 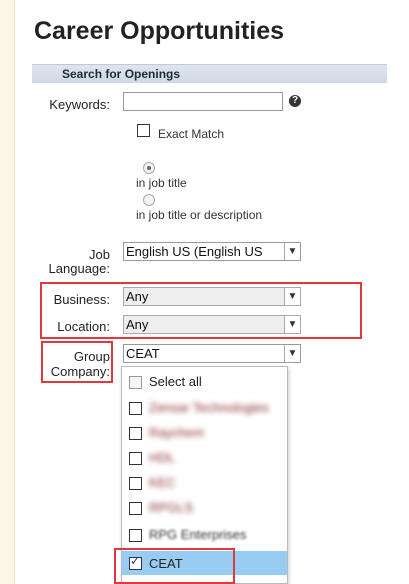 What do you see at coordinates (204, 382) in the screenshot?
I see `dropdown-select-all: Select all` at bounding box center [204, 382].